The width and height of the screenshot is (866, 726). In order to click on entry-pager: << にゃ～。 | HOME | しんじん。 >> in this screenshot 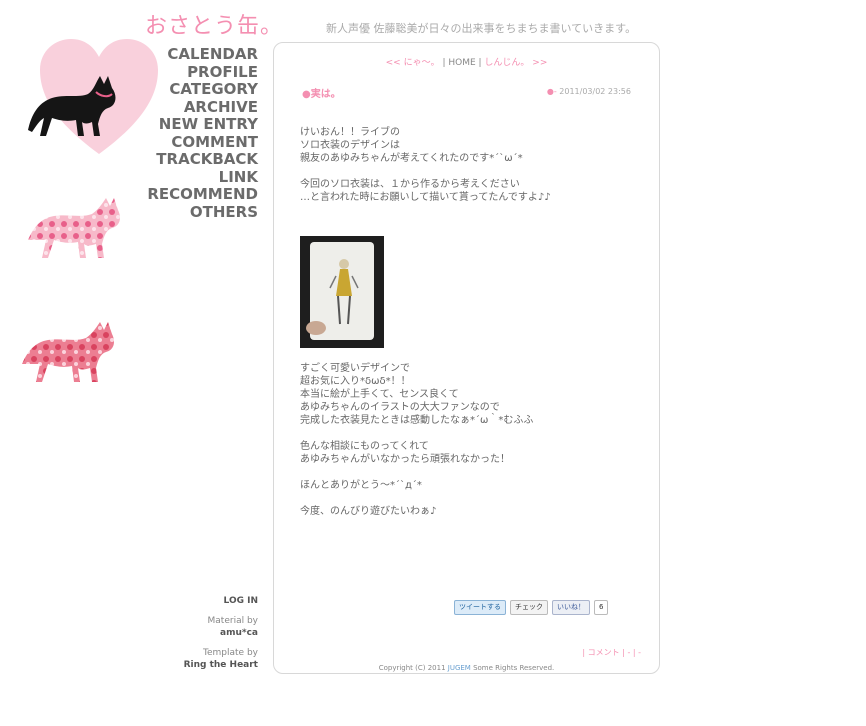, I will do `click(466, 61)`.